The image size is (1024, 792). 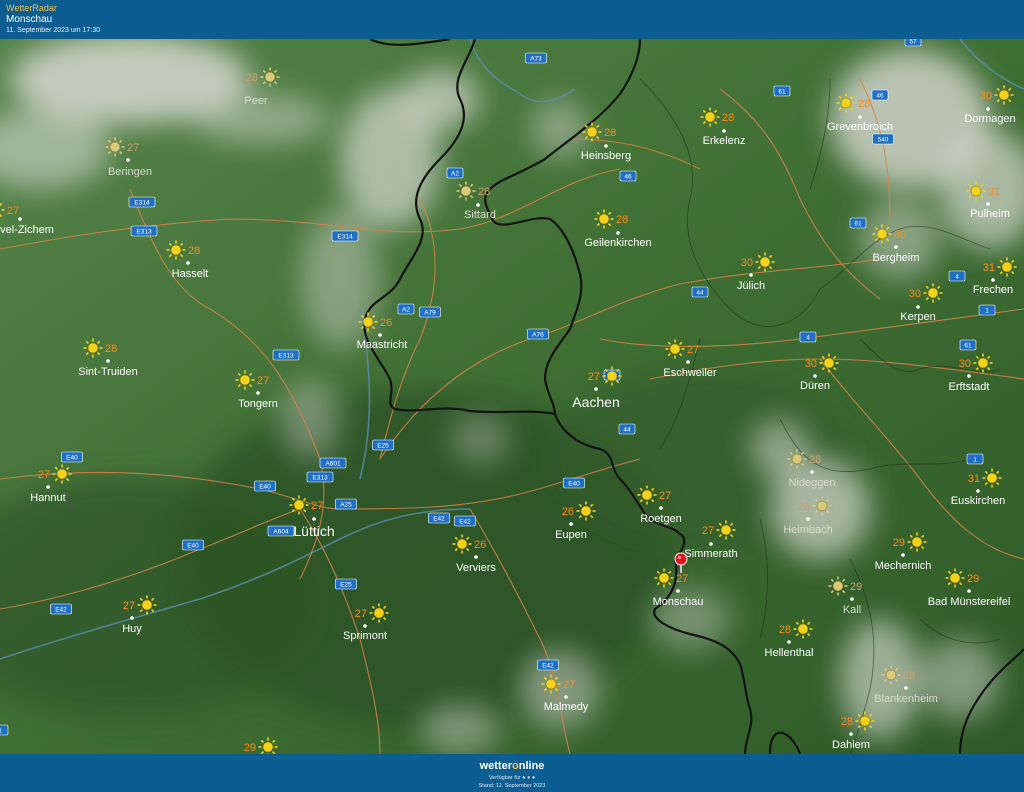 I want to click on wetteronline-logo: wetteronline, so click(x=512, y=766).